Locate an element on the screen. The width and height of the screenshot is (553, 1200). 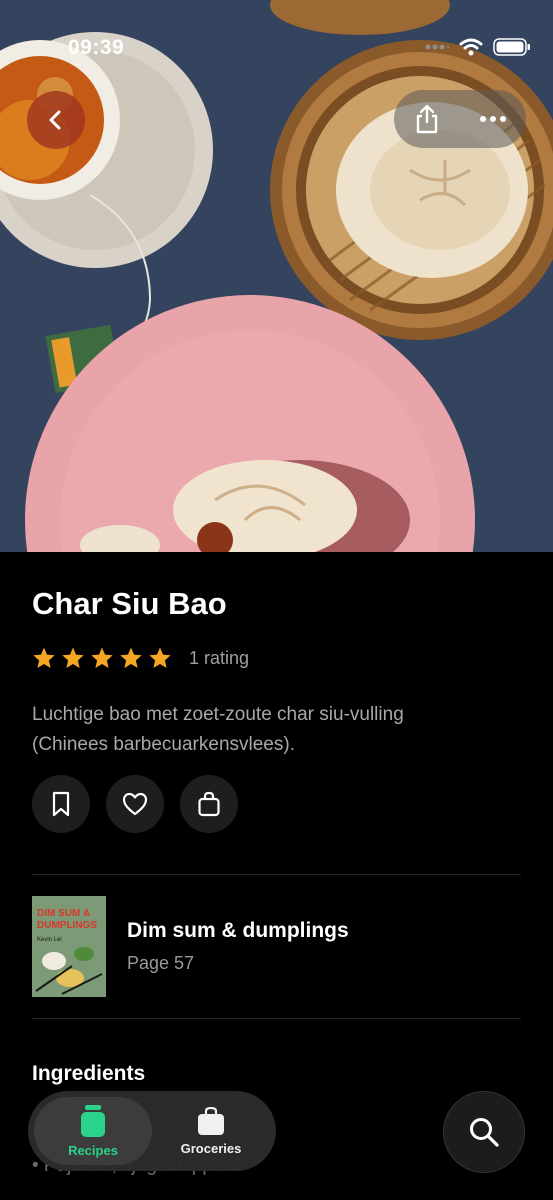
status-icons is located at coordinates (478, 47).